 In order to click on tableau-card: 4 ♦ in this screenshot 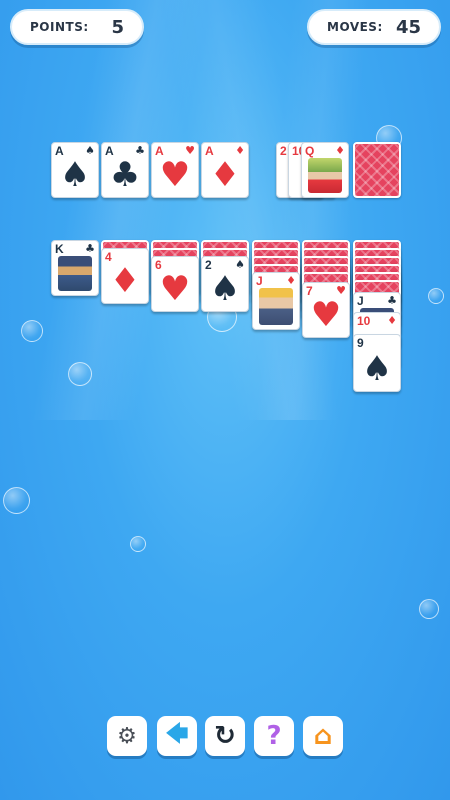, I will do `click(125, 276)`.